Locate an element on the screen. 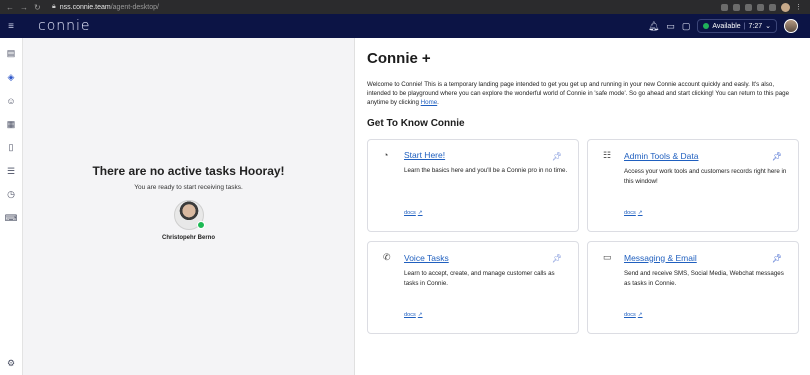  clock-icon: ◷ is located at coordinates (11, 195).